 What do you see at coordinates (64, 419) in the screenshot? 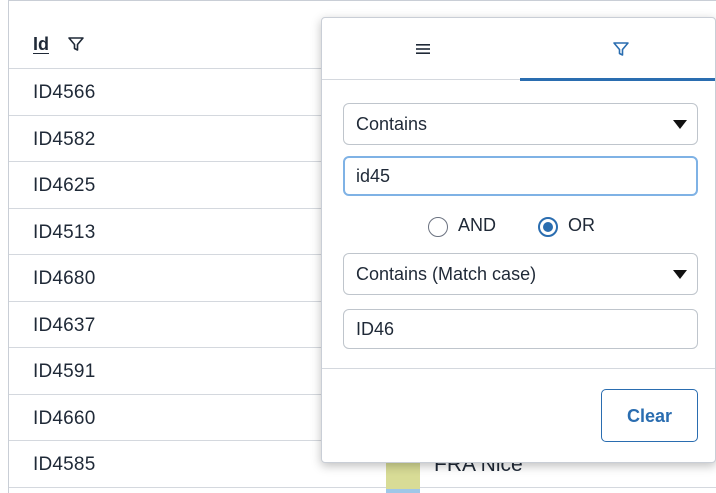
I see `id-cell: ID4660` at bounding box center [64, 419].